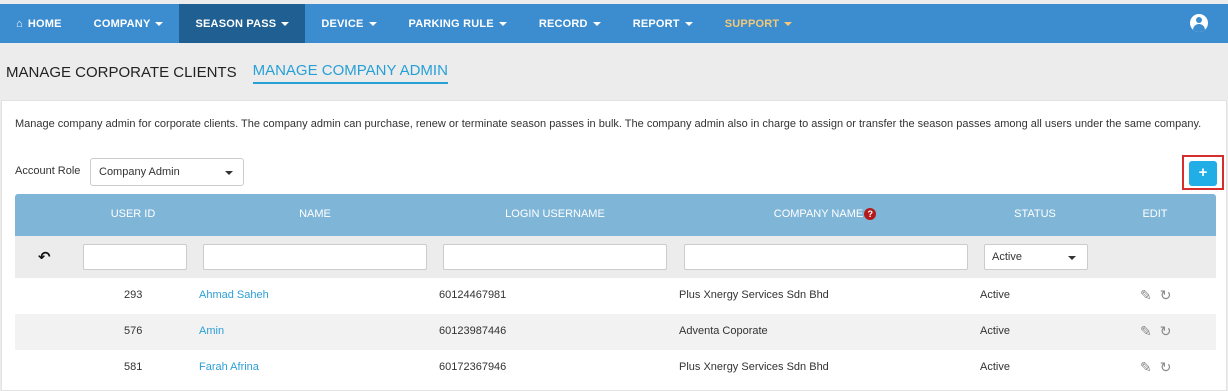  I want to click on nav-home: ⌂ HOME, so click(39, 23).